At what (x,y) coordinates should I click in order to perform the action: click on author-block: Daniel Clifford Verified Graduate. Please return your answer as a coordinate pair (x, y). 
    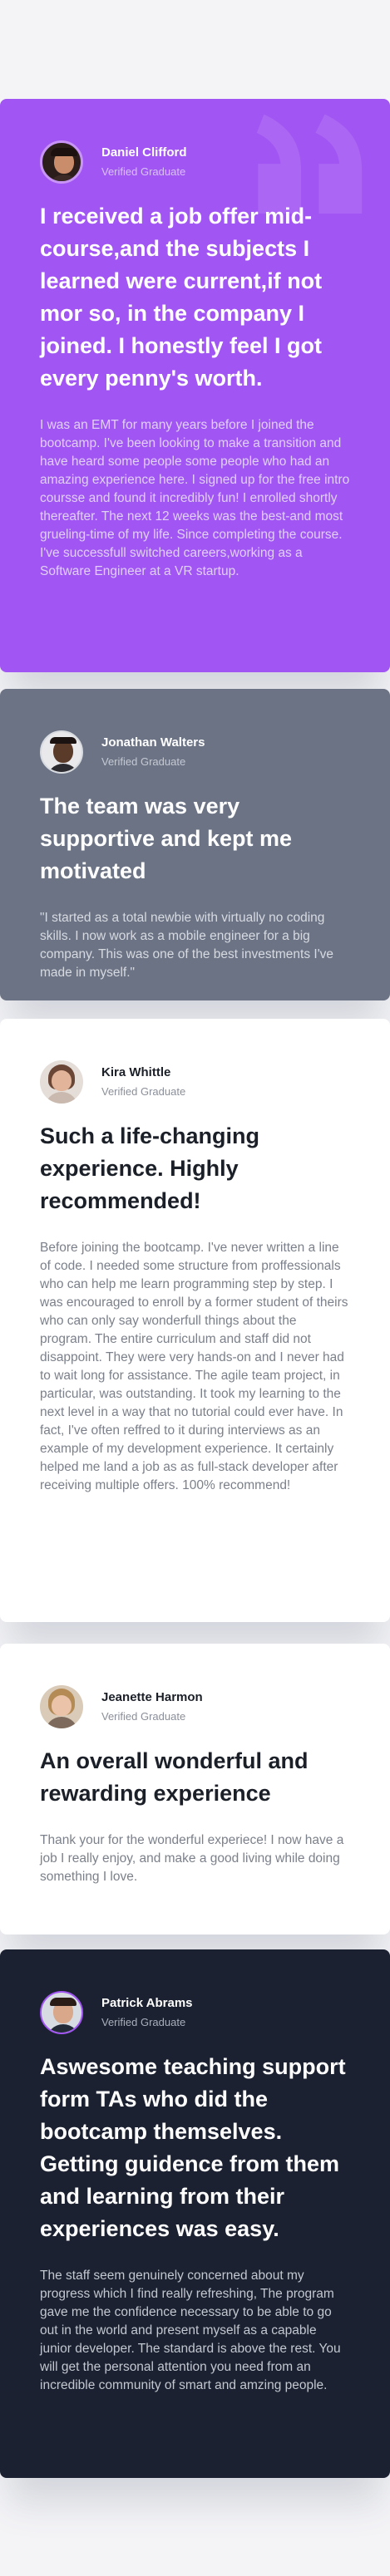
    Looking at the image, I should click on (195, 162).